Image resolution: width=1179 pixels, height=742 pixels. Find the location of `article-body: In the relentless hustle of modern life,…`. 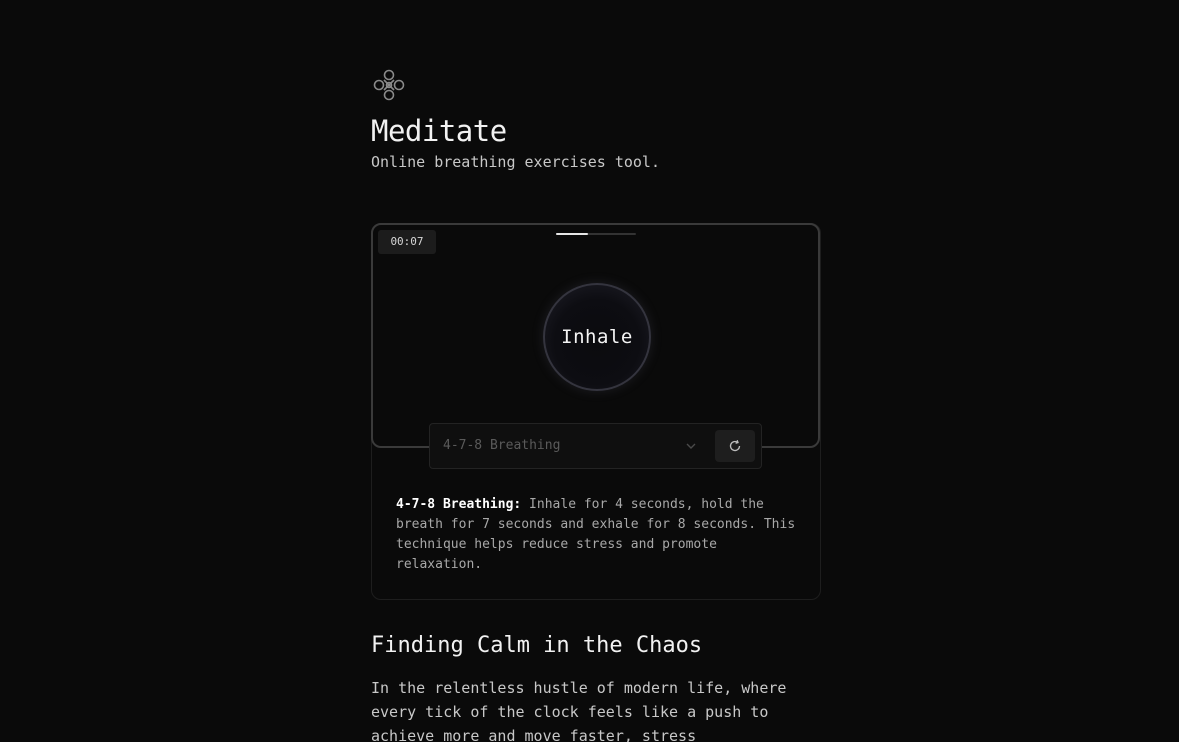

article-body: In the relentless hustle of modern life,… is located at coordinates (579, 710).